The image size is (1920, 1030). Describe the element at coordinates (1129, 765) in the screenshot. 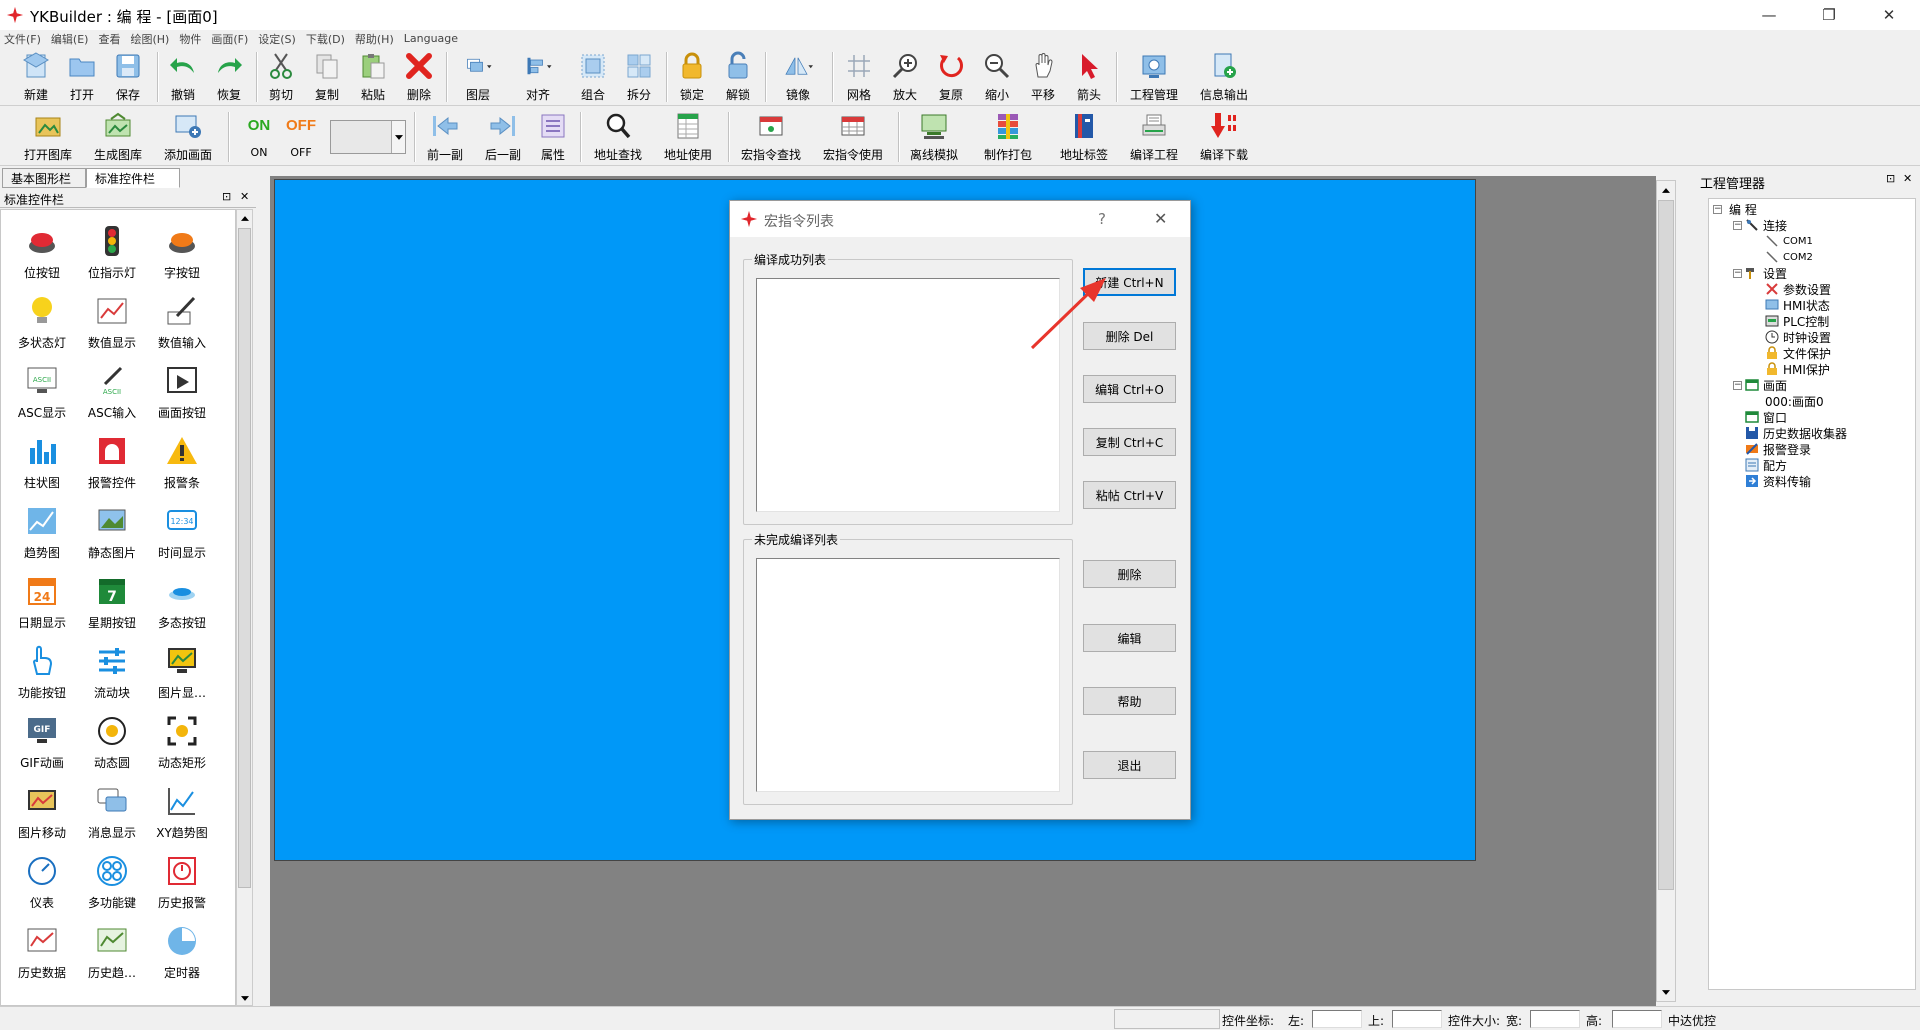

I see `exit-button: 退出` at that location.